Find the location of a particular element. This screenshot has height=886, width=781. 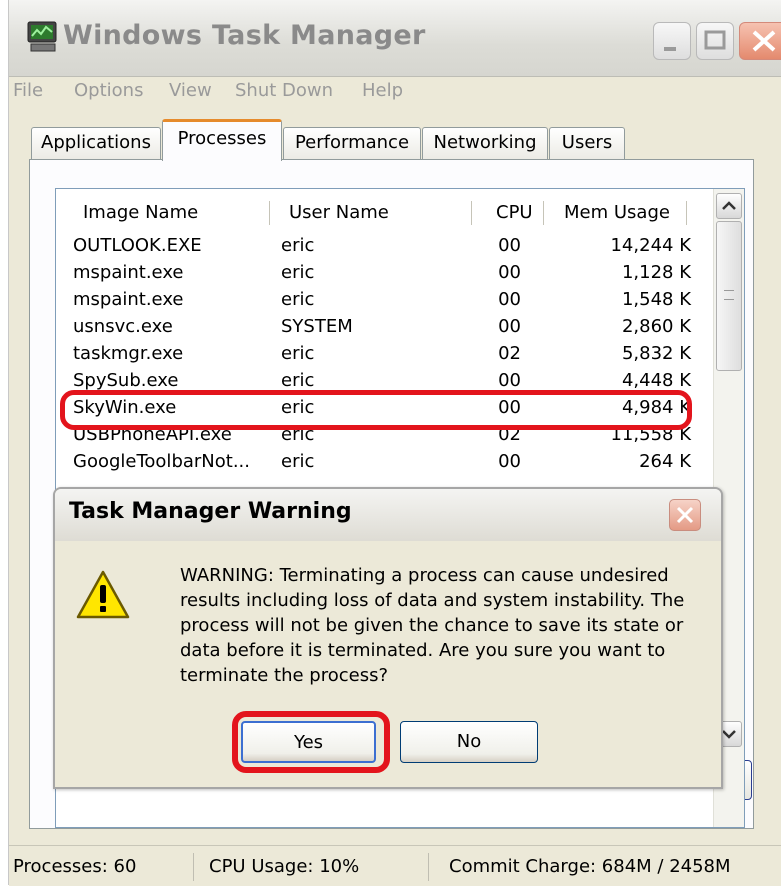

tab-performance: Performance is located at coordinates (352, 143).